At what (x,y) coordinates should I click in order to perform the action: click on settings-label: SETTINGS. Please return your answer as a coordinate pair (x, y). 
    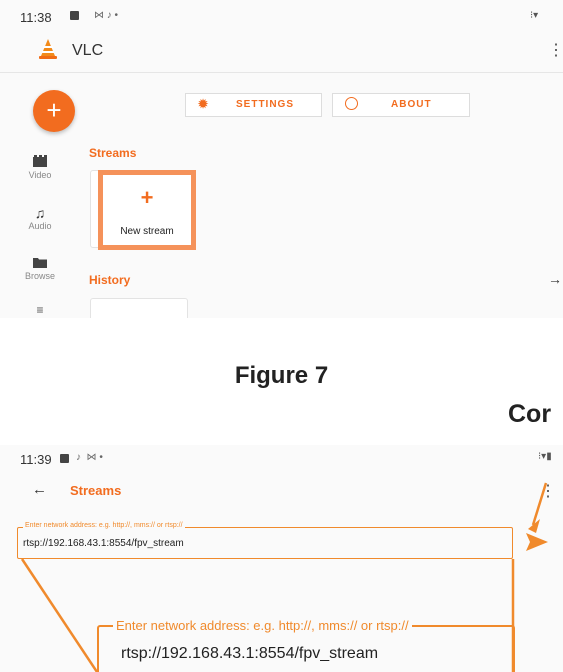
    Looking at the image, I should click on (265, 104).